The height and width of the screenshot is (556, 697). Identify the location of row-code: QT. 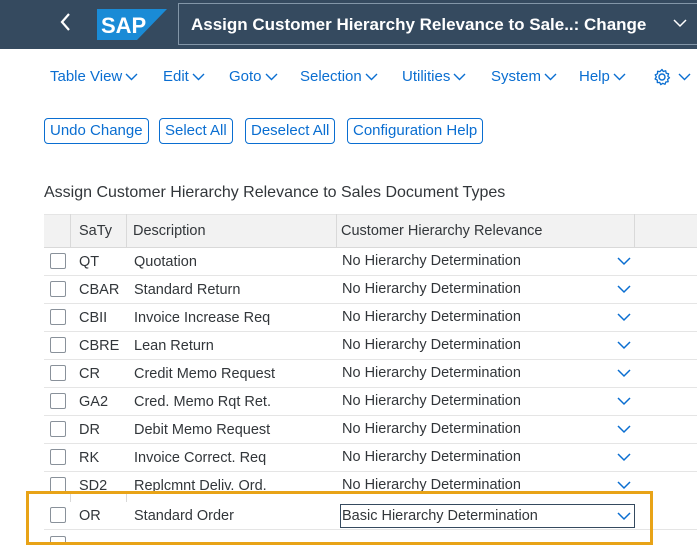
(89, 262).